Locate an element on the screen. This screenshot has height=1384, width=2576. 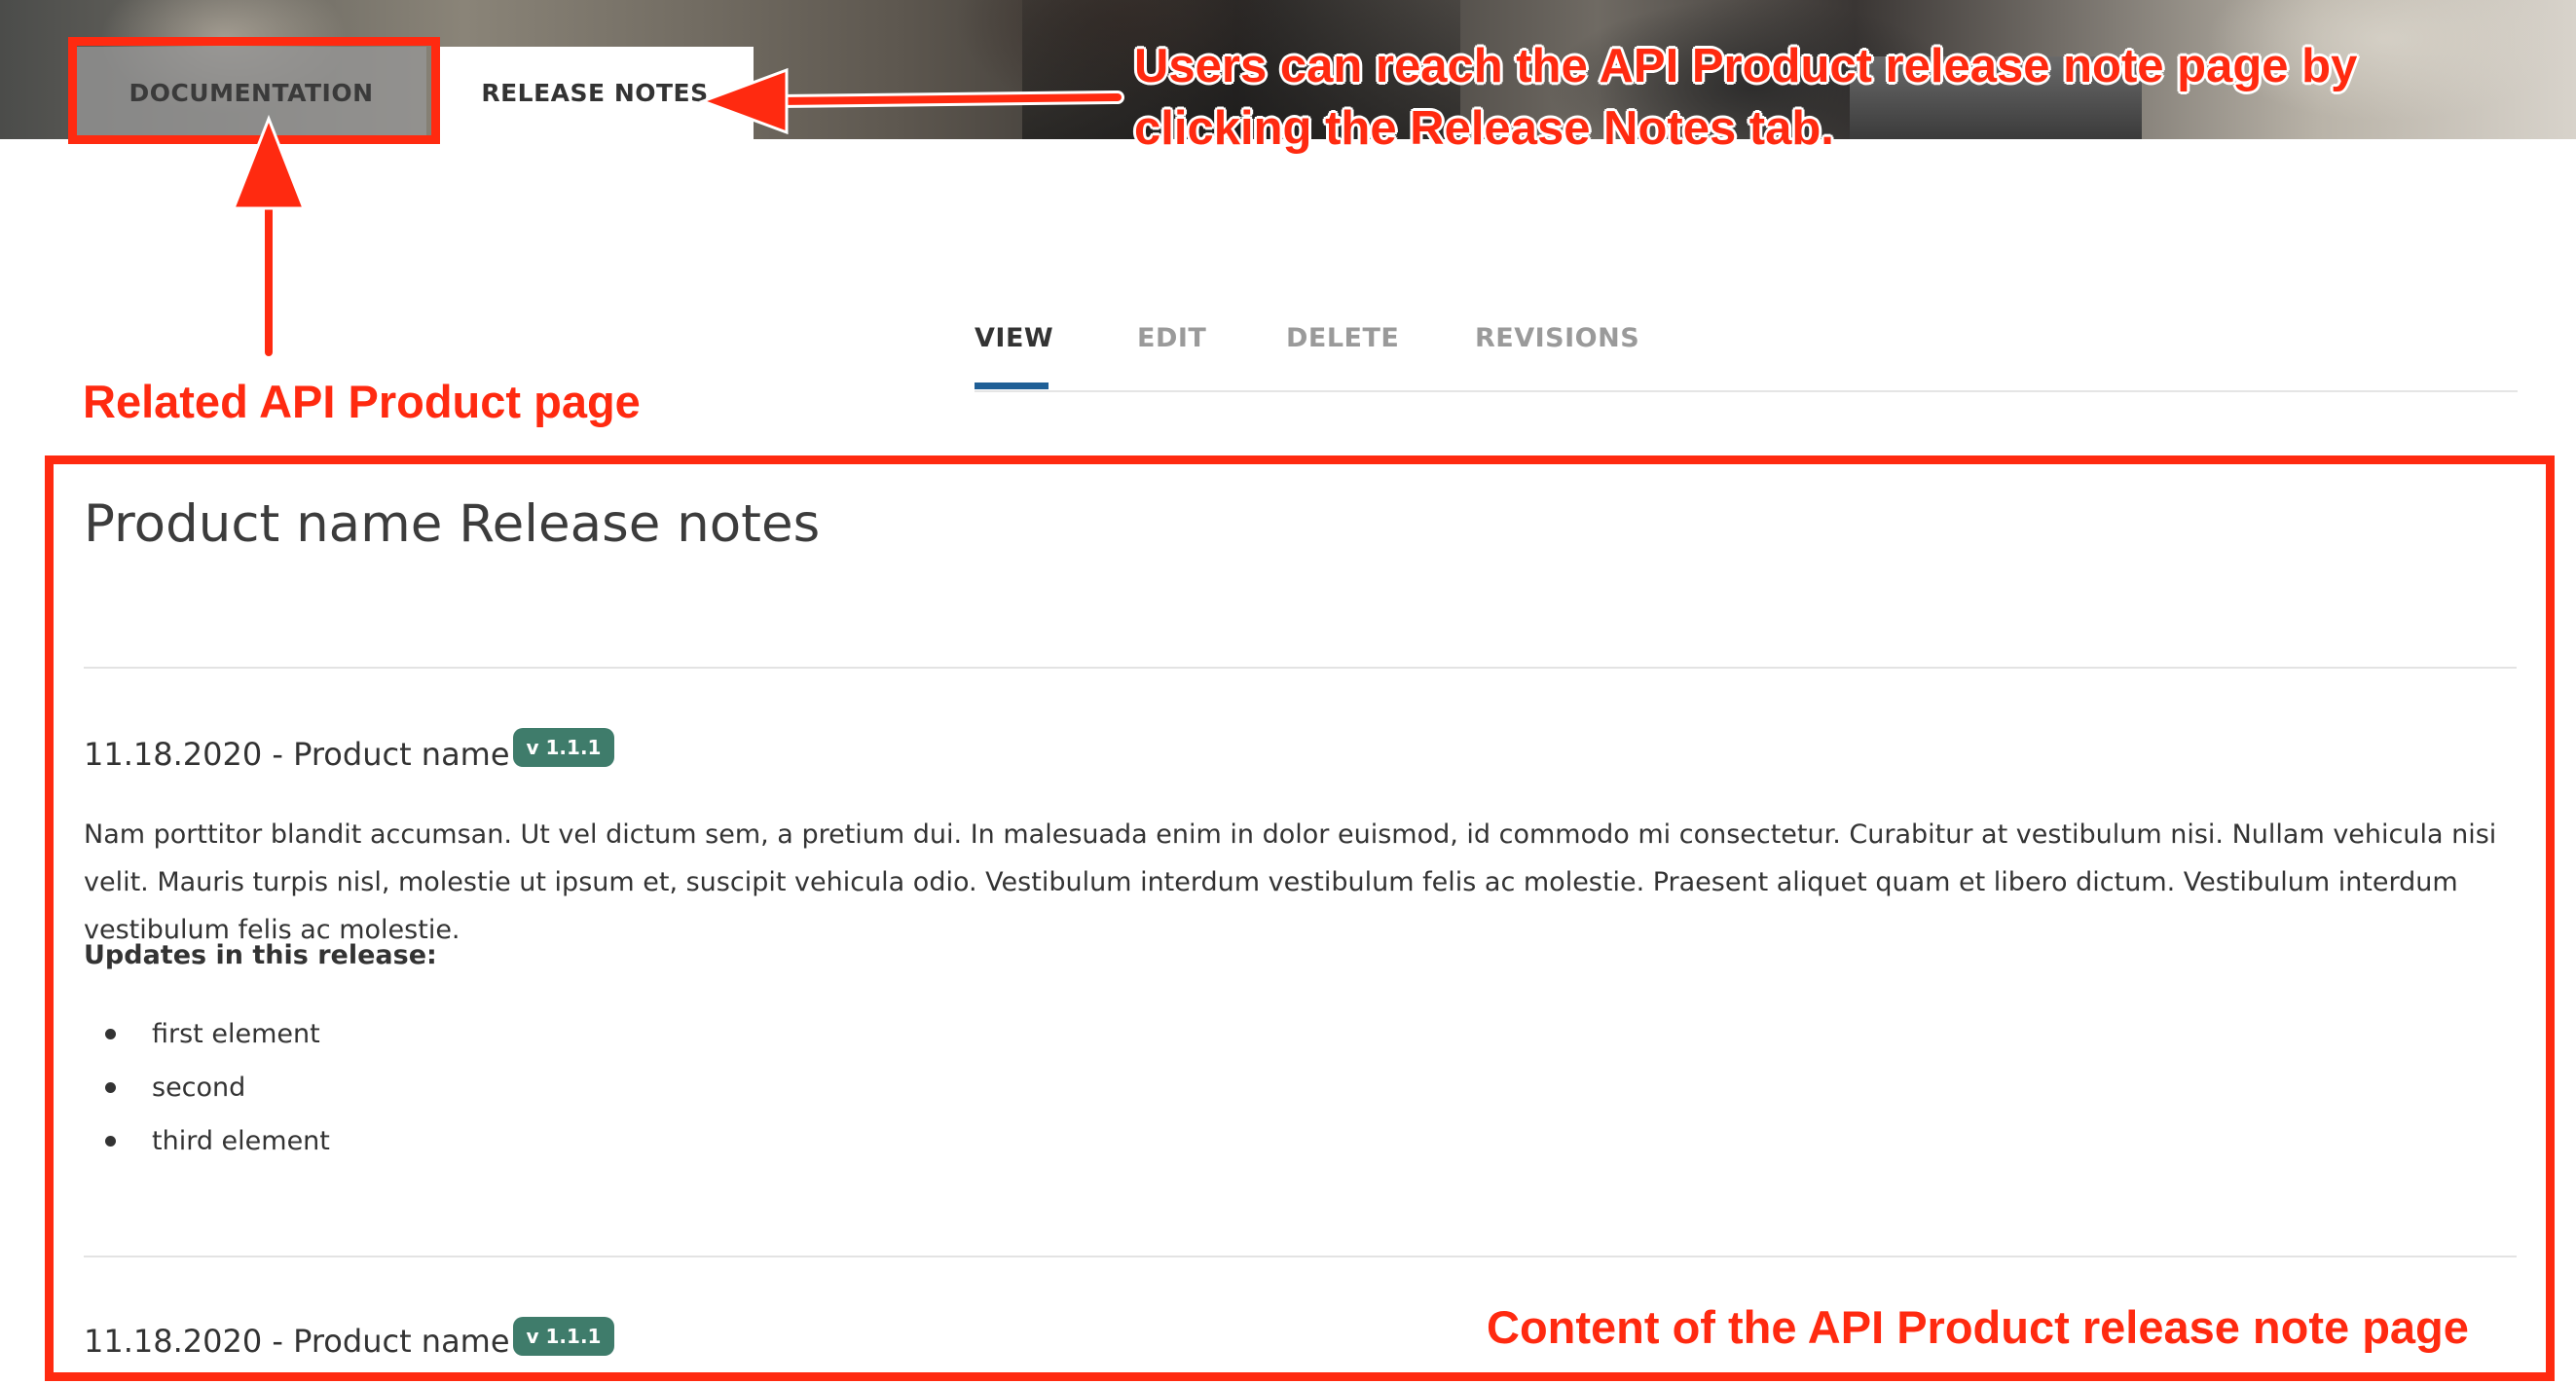
tab-release-notes: RELEASE NOTES is located at coordinates (595, 93).